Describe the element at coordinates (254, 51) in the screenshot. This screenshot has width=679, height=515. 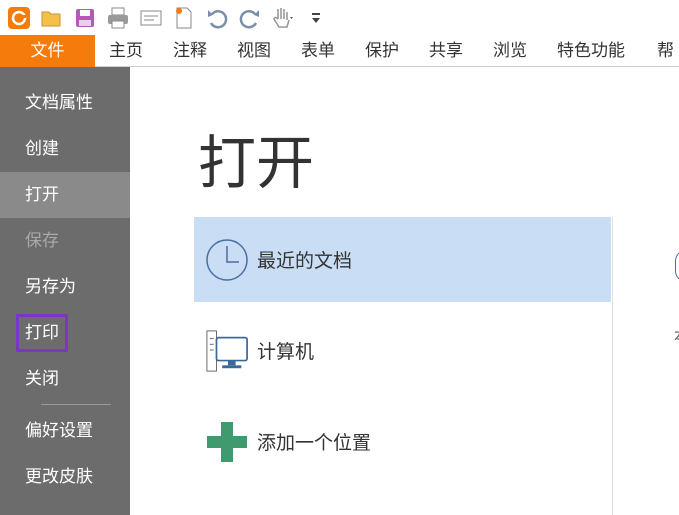
I see `tab-view: 视图` at that location.